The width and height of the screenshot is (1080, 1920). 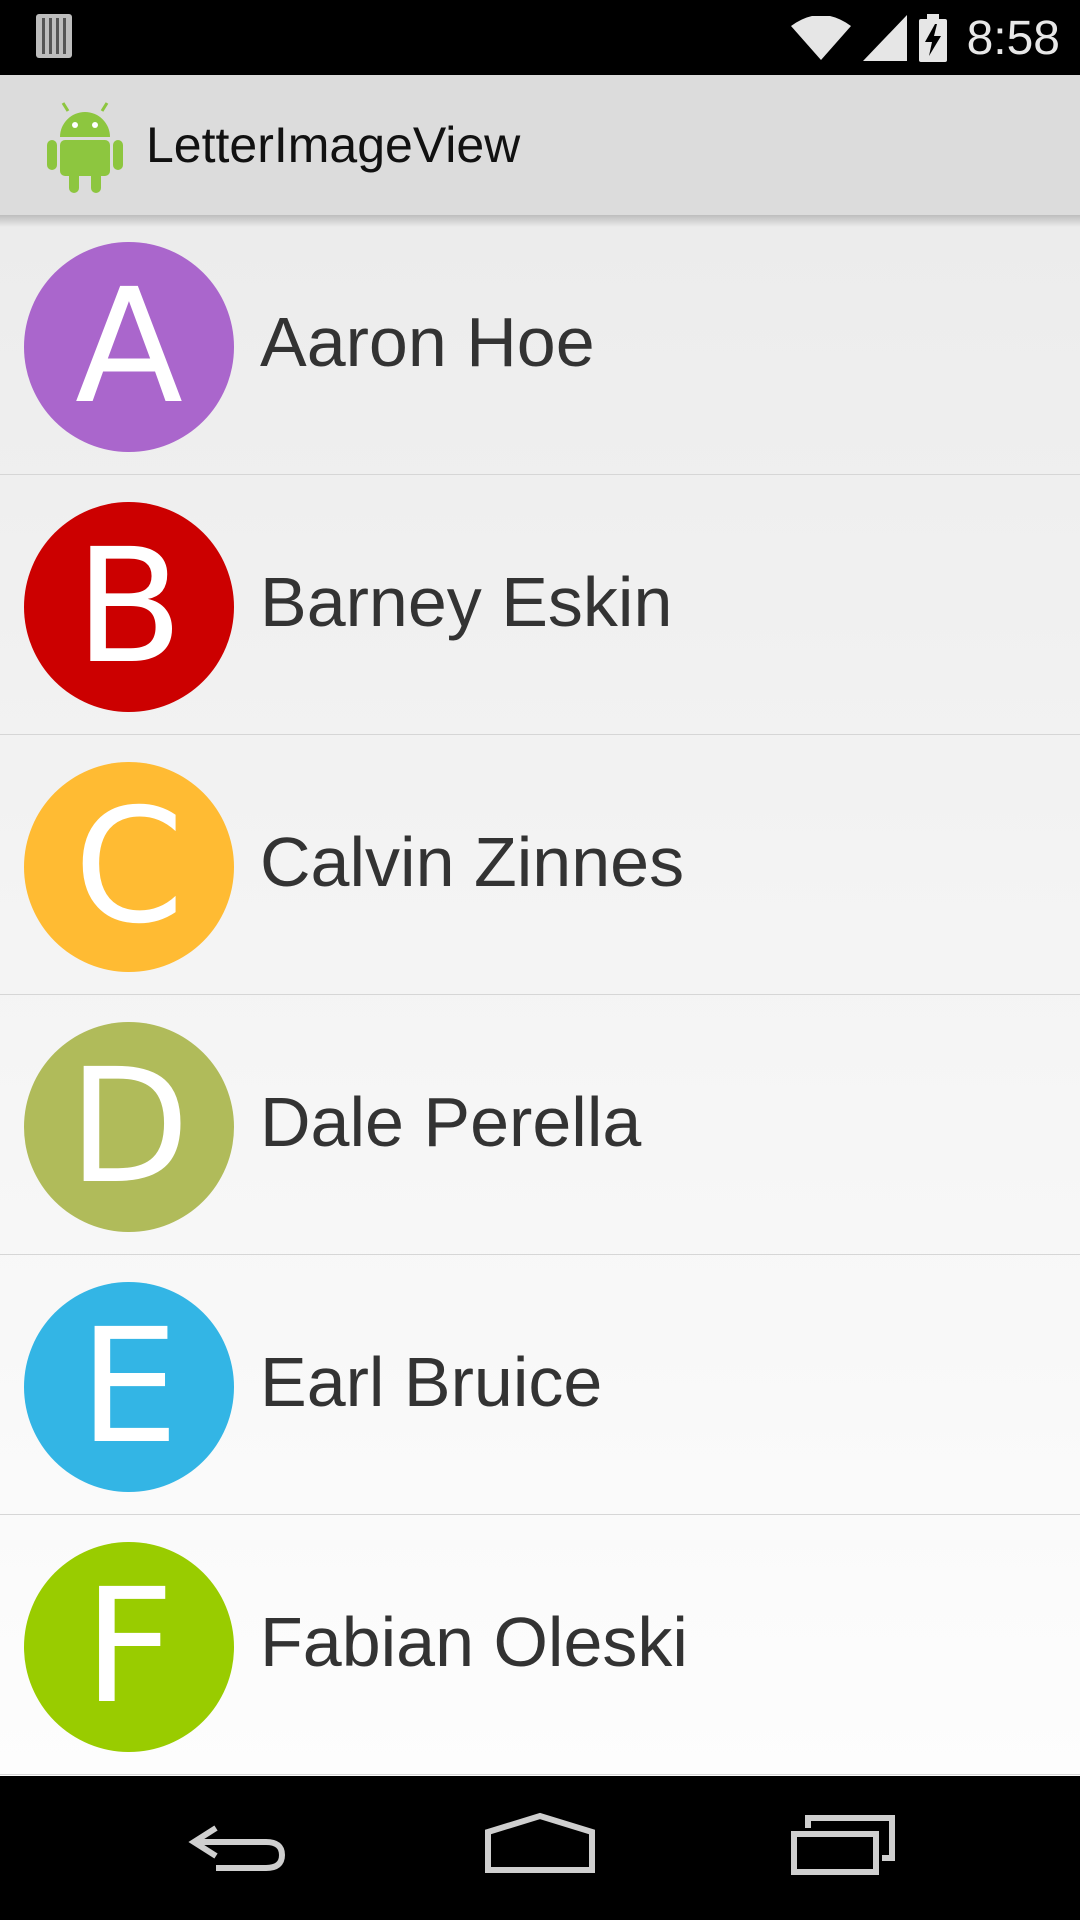 I want to click on contact-name: Aaron Hoe, so click(x=427, y=342).